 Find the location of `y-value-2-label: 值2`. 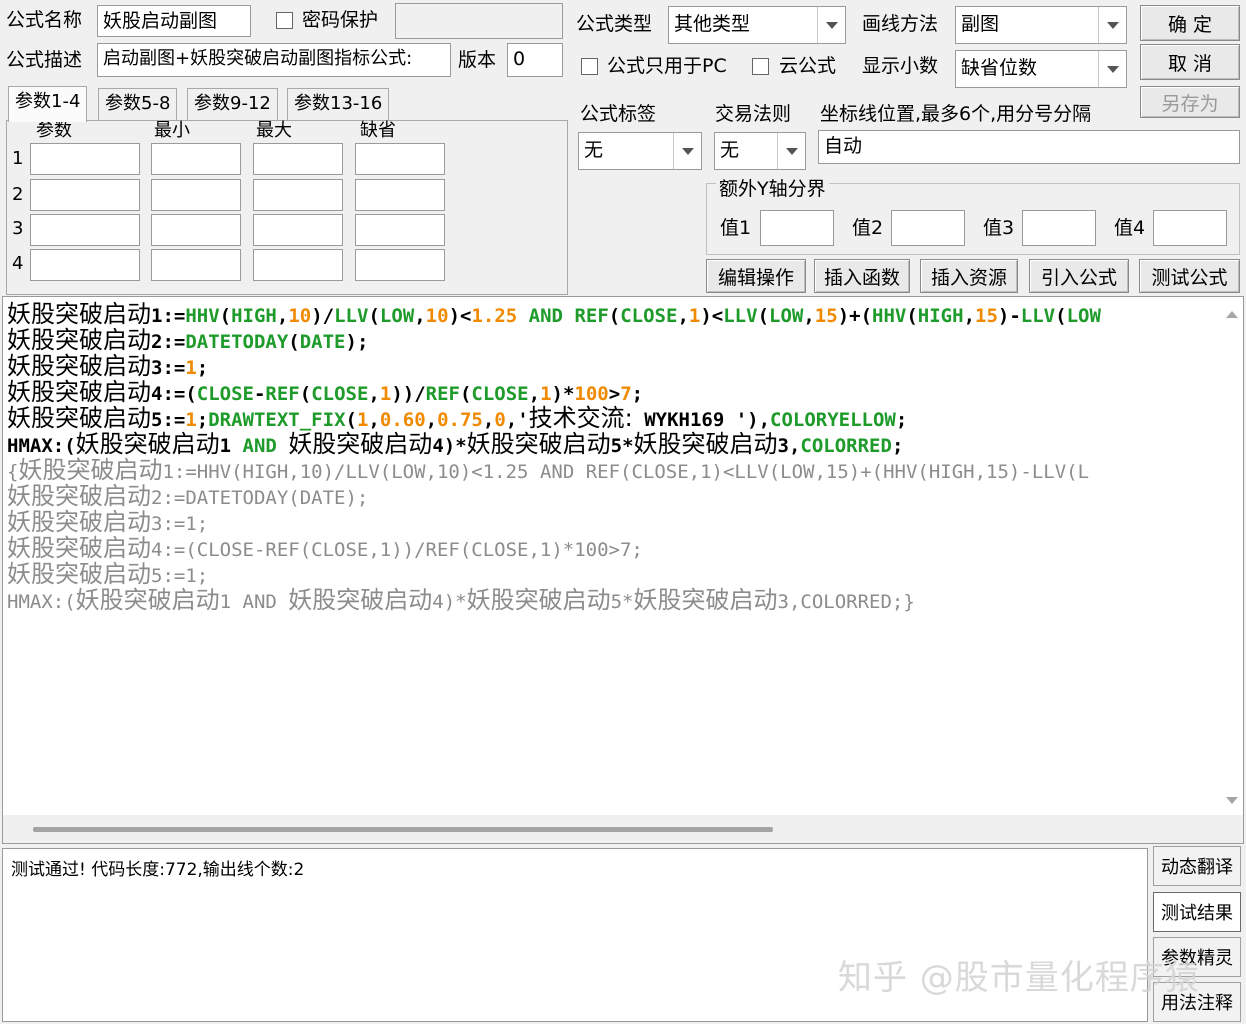

y-value-2-label: 值2 is located at coordinates (868, 228).